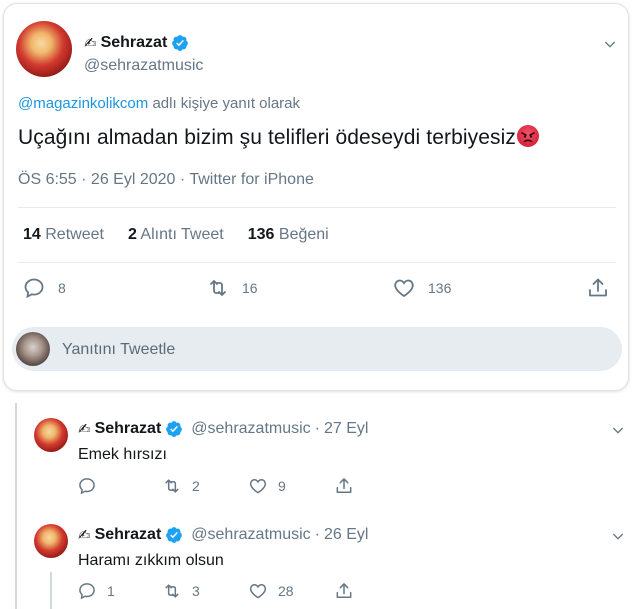 This screenshot has height=609, width=635. Describe the element at coordinates (346, 535) in the screenshot. I see `reply-date: 26 Eyl` at that location.